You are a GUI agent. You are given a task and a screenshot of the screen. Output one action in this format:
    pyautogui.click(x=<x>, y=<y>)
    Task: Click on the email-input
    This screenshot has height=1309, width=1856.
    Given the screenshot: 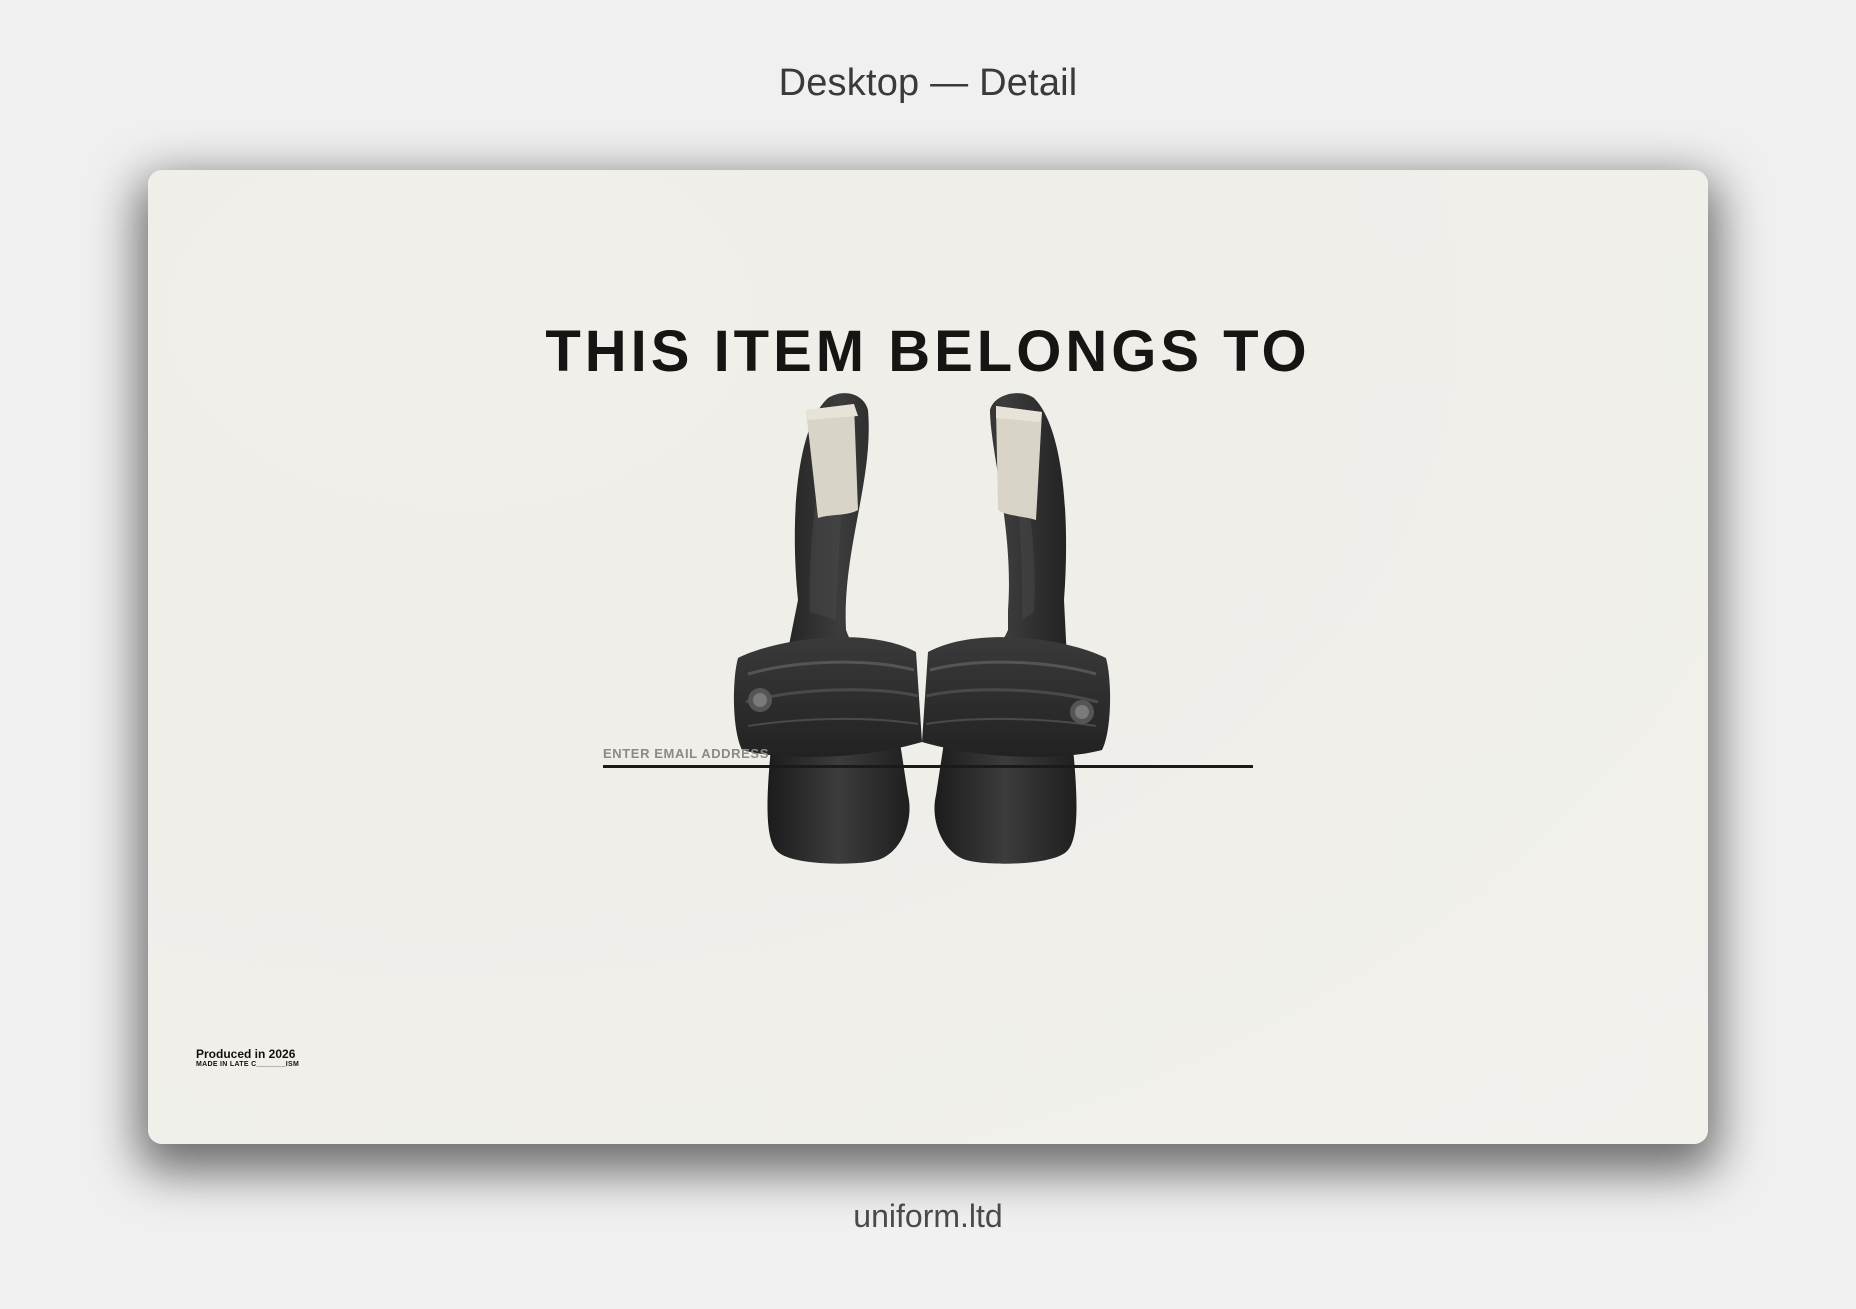 What is the action you would take?
    pyautogui.click(x=928, y=755)
    